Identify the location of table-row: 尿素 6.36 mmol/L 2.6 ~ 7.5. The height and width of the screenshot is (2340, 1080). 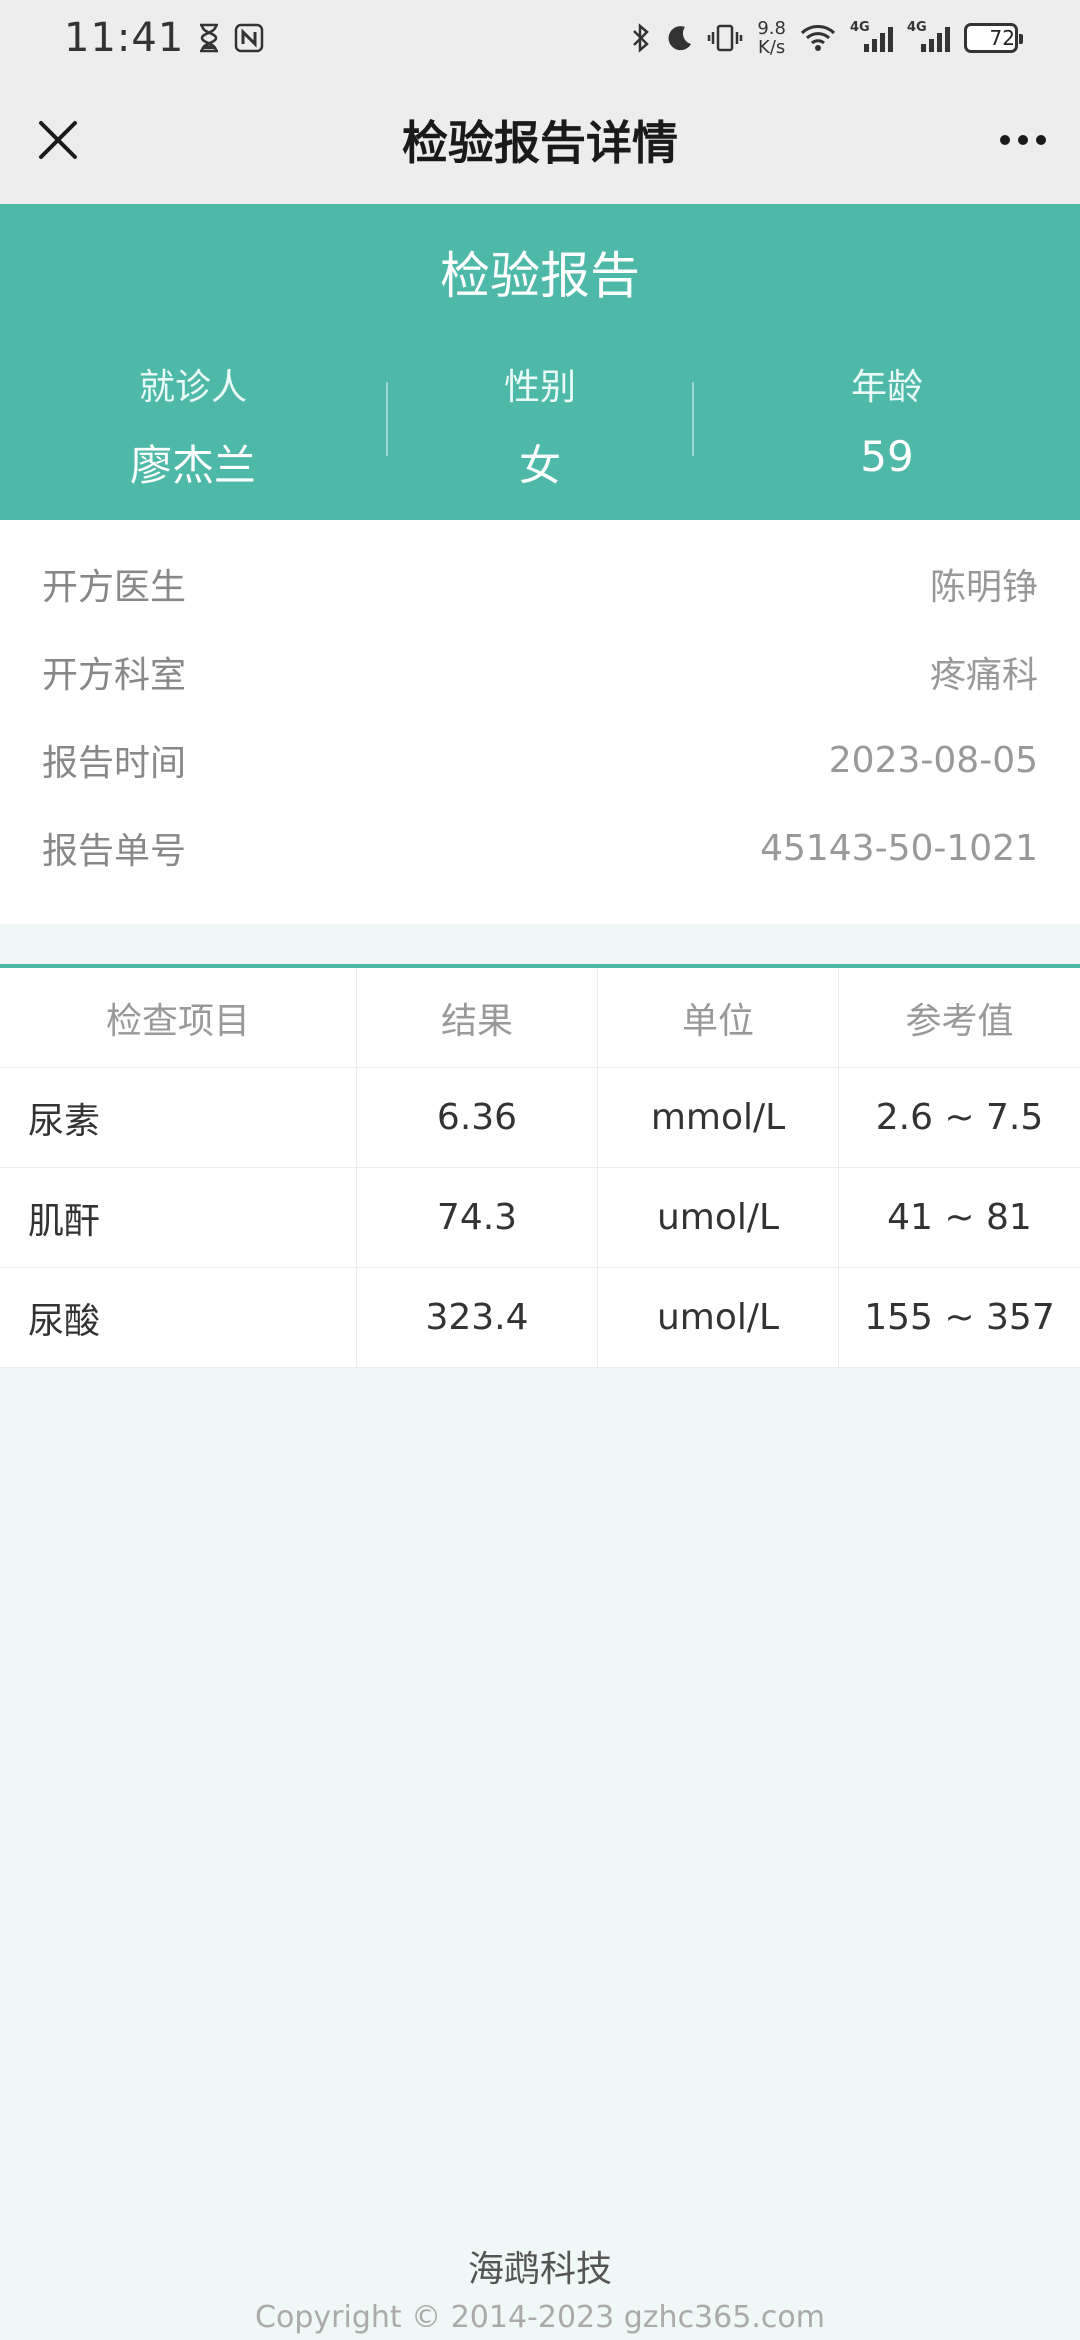
(540, 1118).